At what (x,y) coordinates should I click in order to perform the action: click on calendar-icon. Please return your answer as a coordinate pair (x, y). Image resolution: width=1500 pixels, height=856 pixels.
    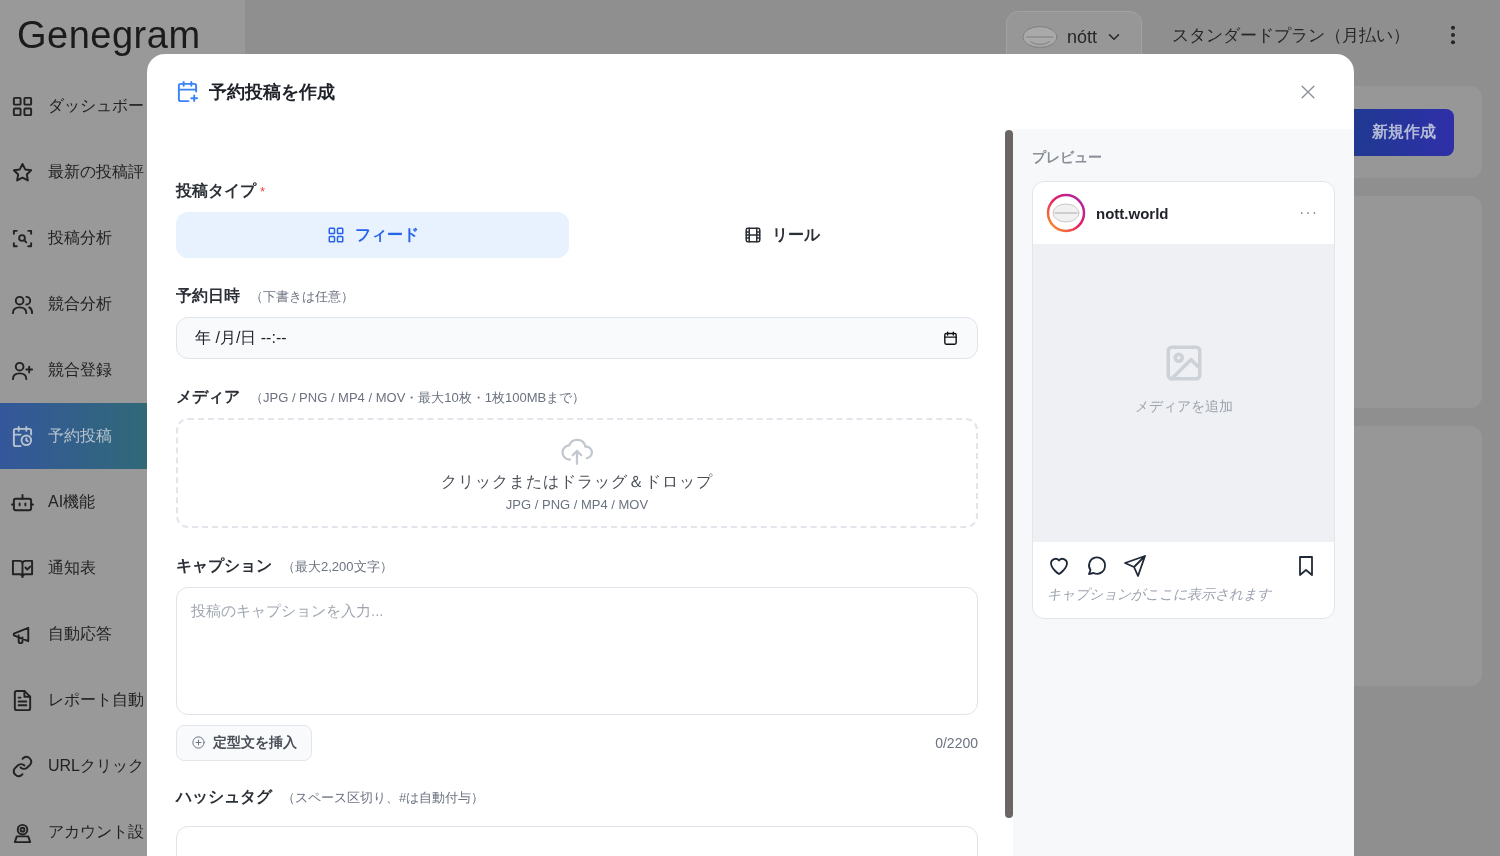
    Looking at the image, I should click on (950, 338).